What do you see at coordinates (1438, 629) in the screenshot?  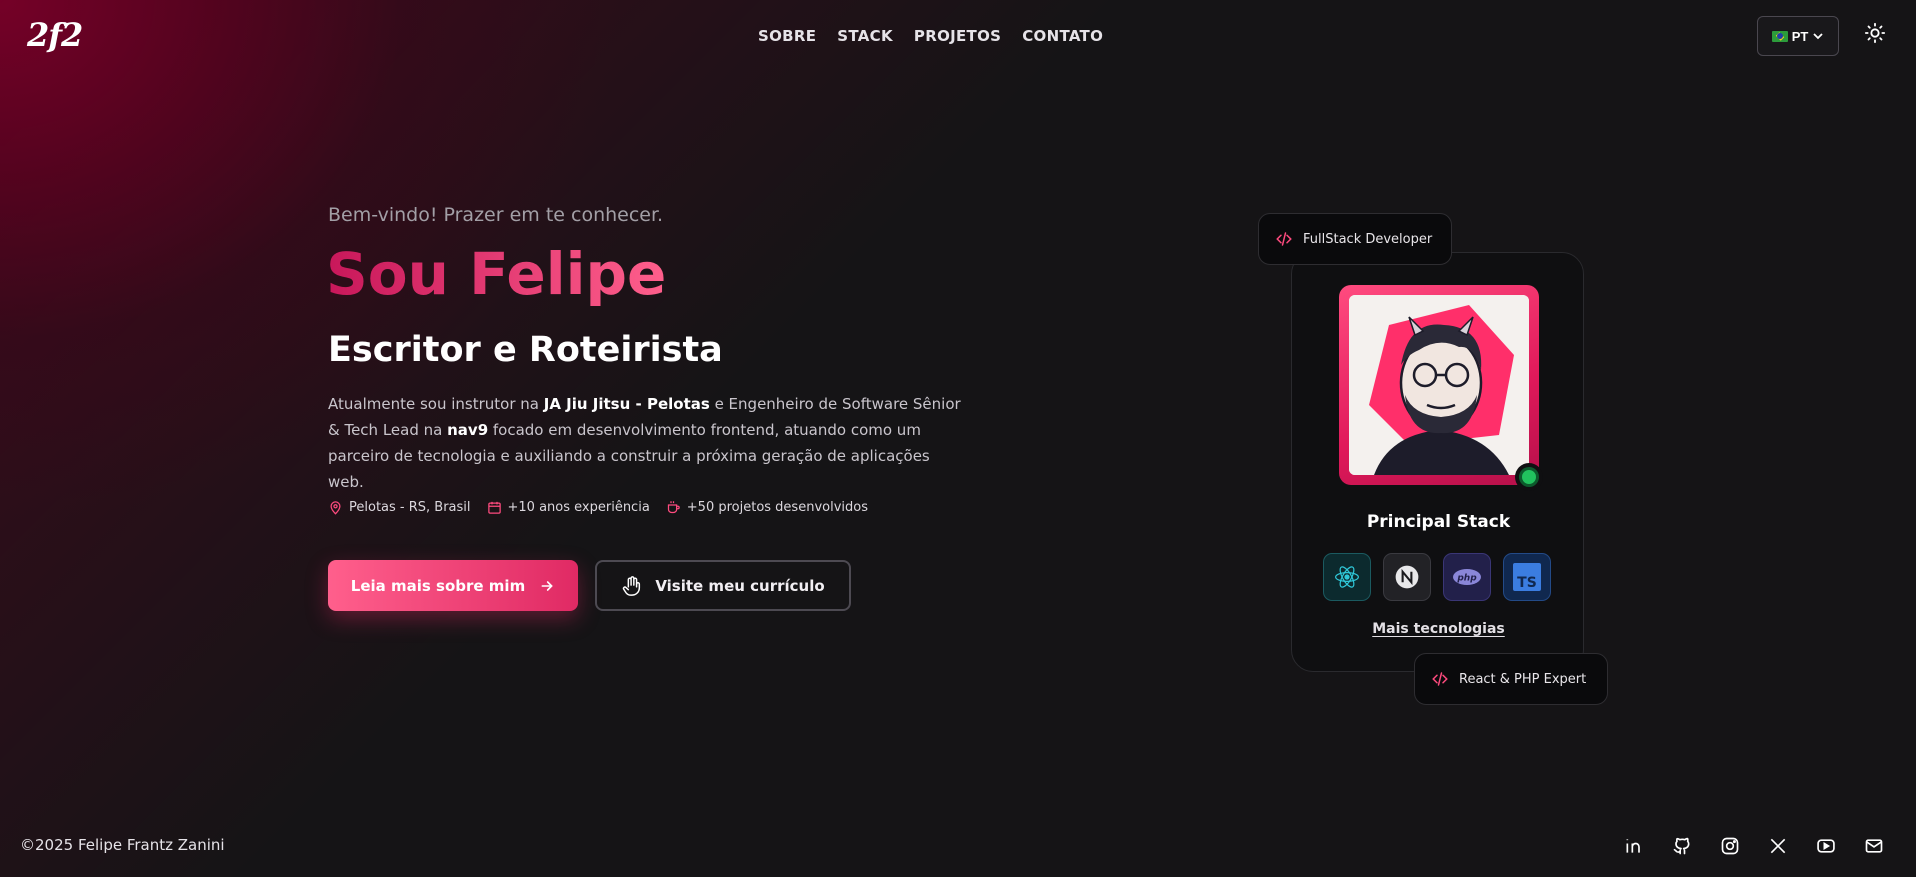 I see `more-technologies-link: Mais tecnologias` at bounding box center [1438, 629].